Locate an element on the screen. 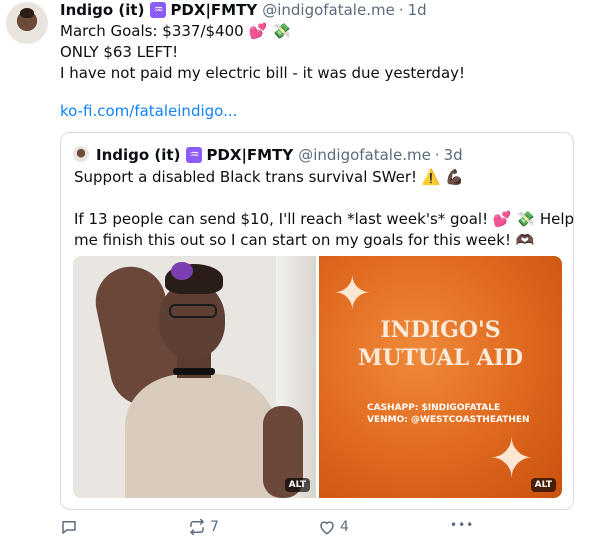 The width and height of the screenshot is (590, 552). venmo-line: VENMO: @WESTCOASTHEATHEN is located at coordinates (448, 420).